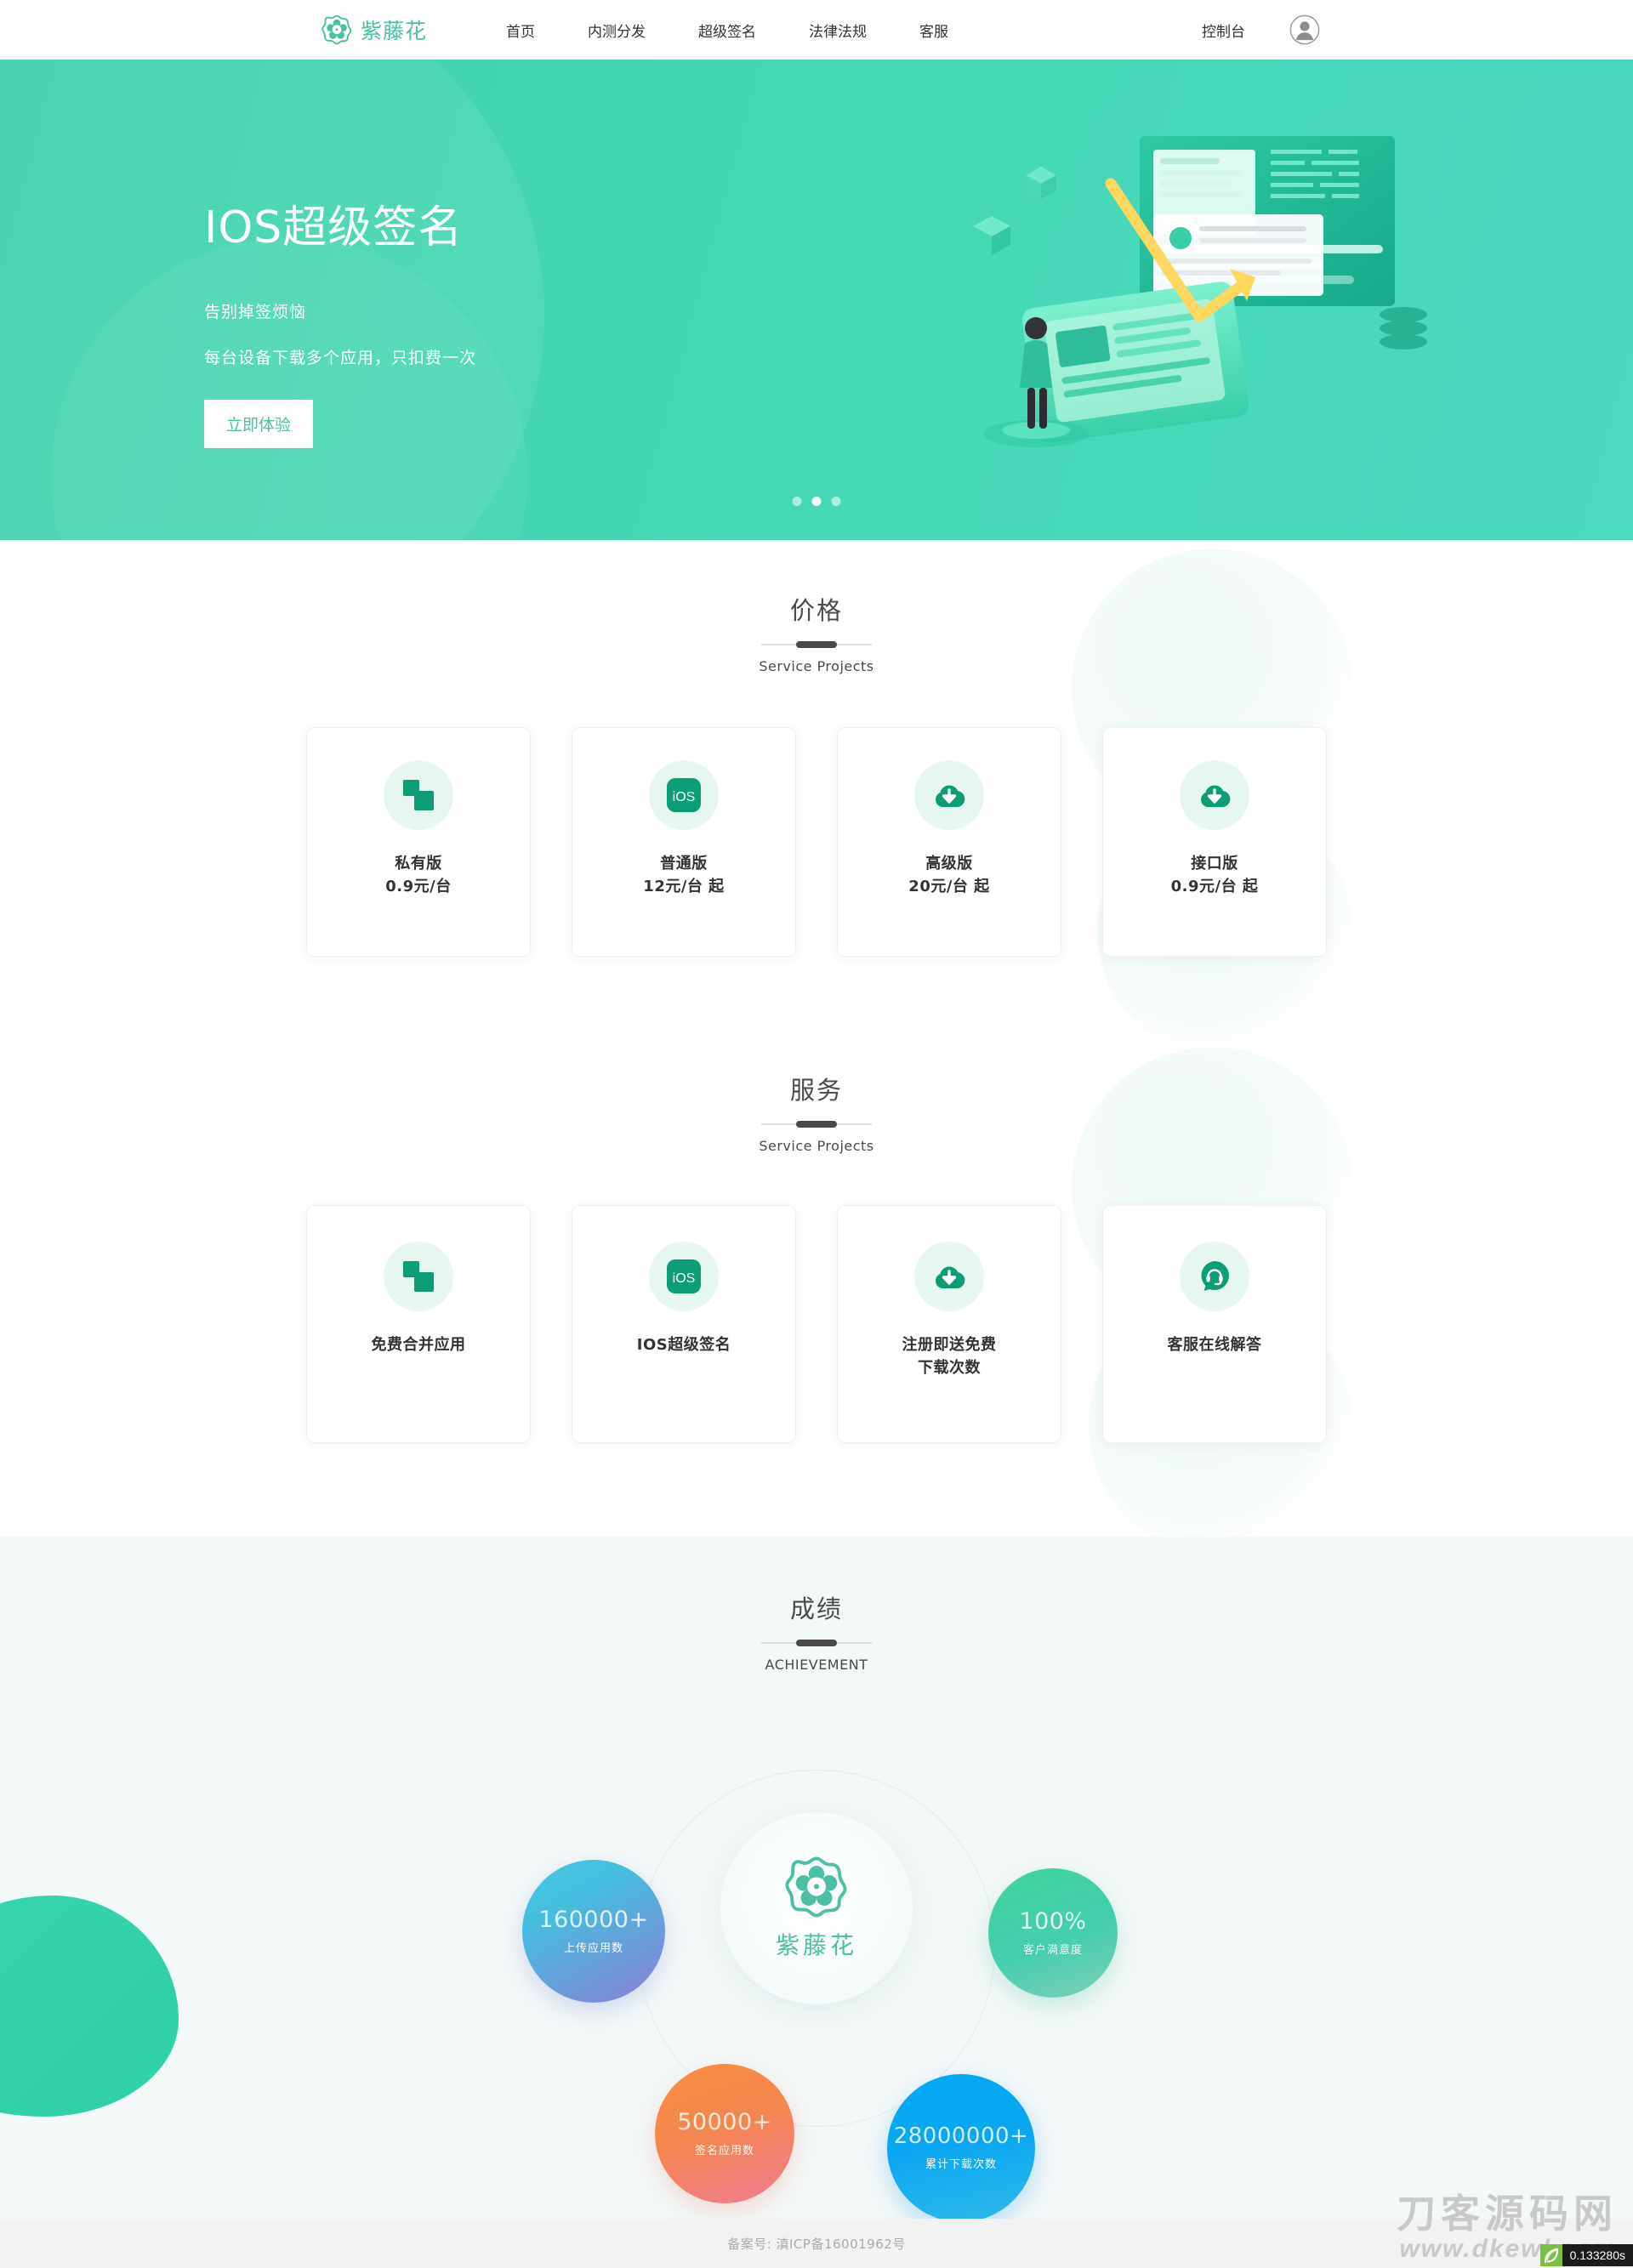 The image size is (1633, 2268). What do you see at coordinates (418, 842) in the screenshot?
I see `price-card-private: 私有版 0.9元/台` at bounding box center [418, 842].